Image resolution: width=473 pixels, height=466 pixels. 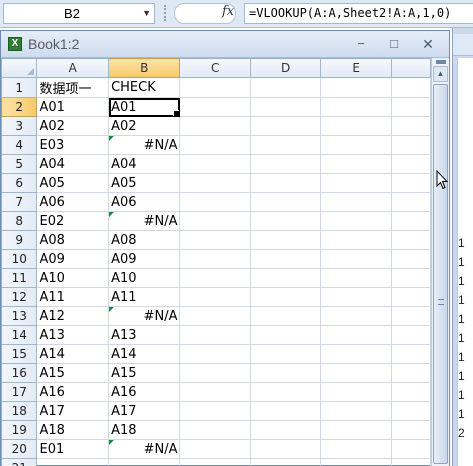 I want to click on cell-a: A15, so click(x=73, y=373).